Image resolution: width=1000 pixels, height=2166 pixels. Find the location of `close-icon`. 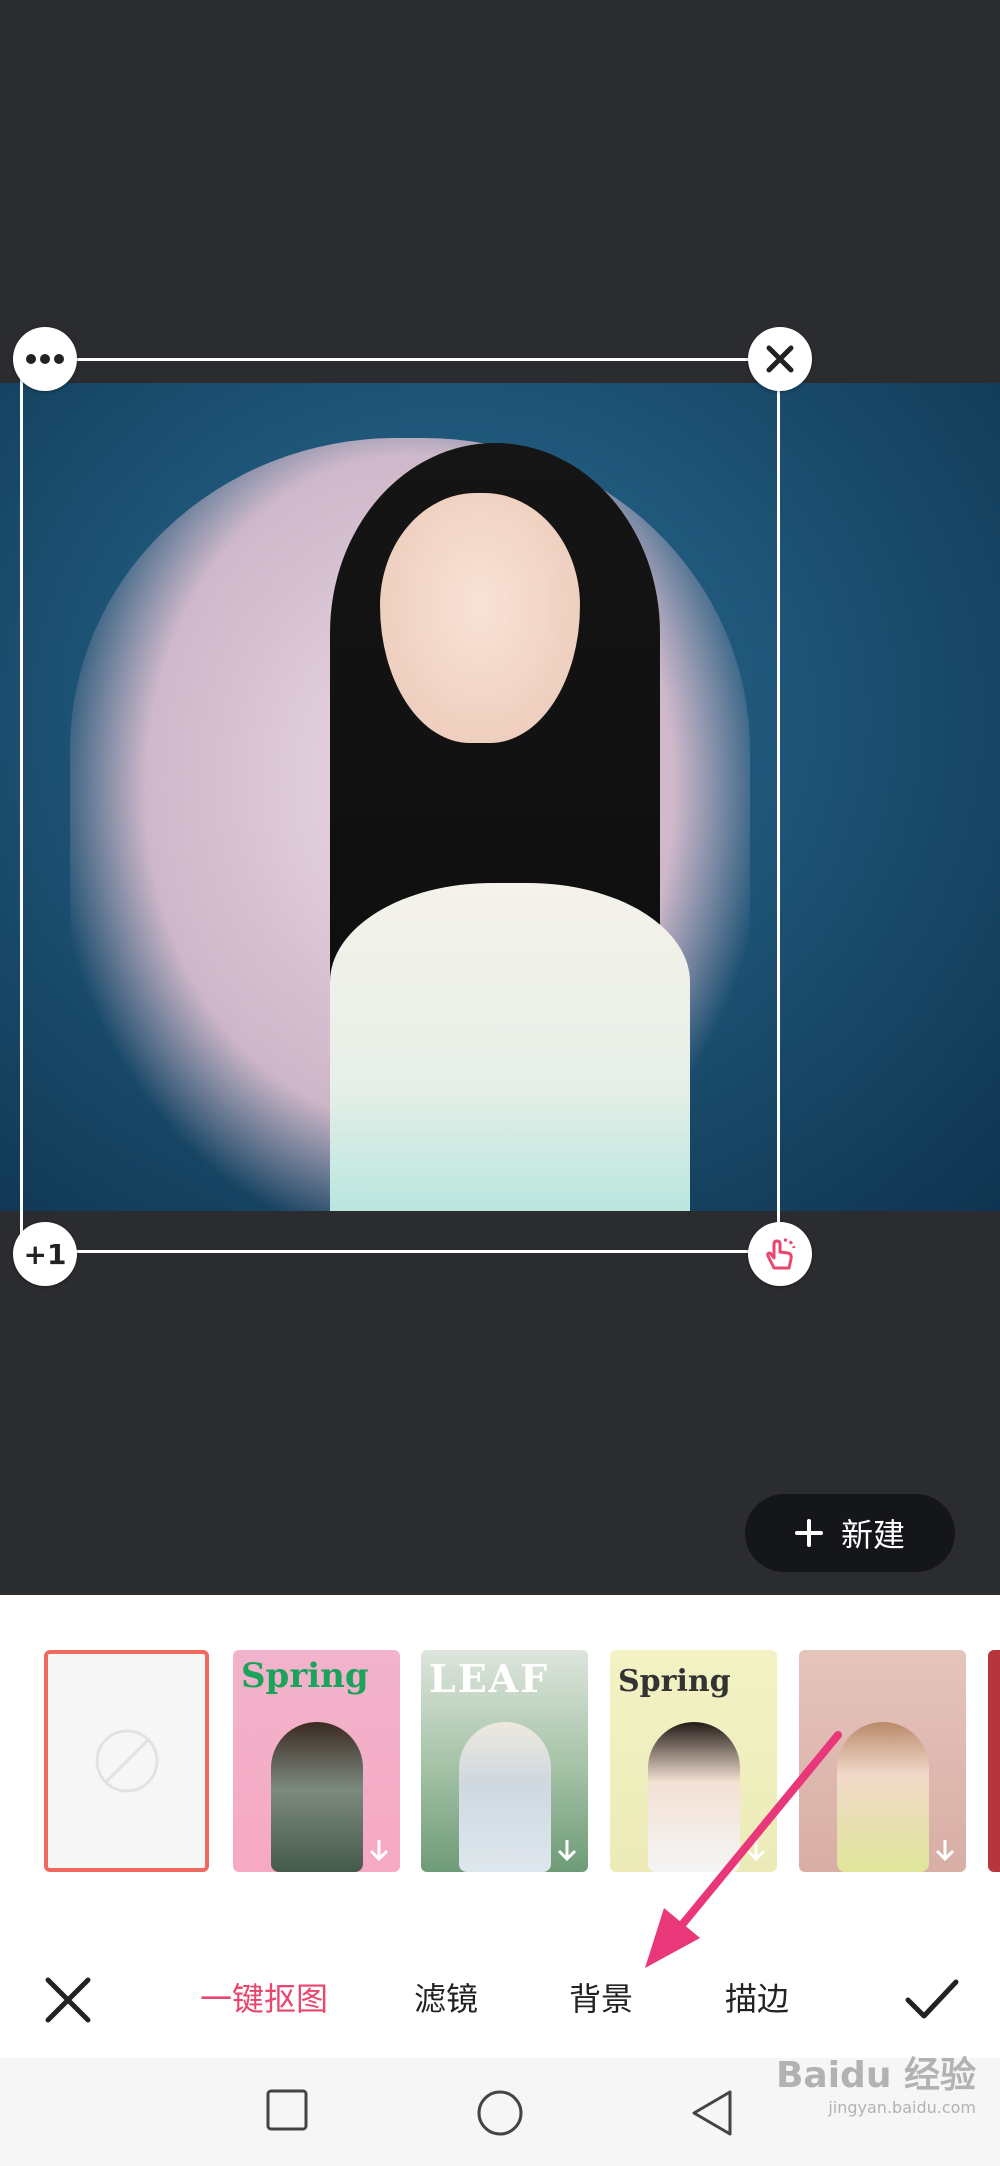

close-icon is located at coordinates (780, 359).